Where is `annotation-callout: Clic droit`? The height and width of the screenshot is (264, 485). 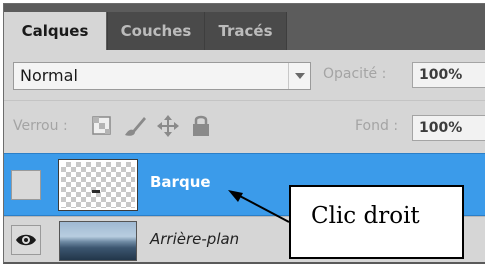 annotation-callout: Clic droit is located at coordinates (376, 222).